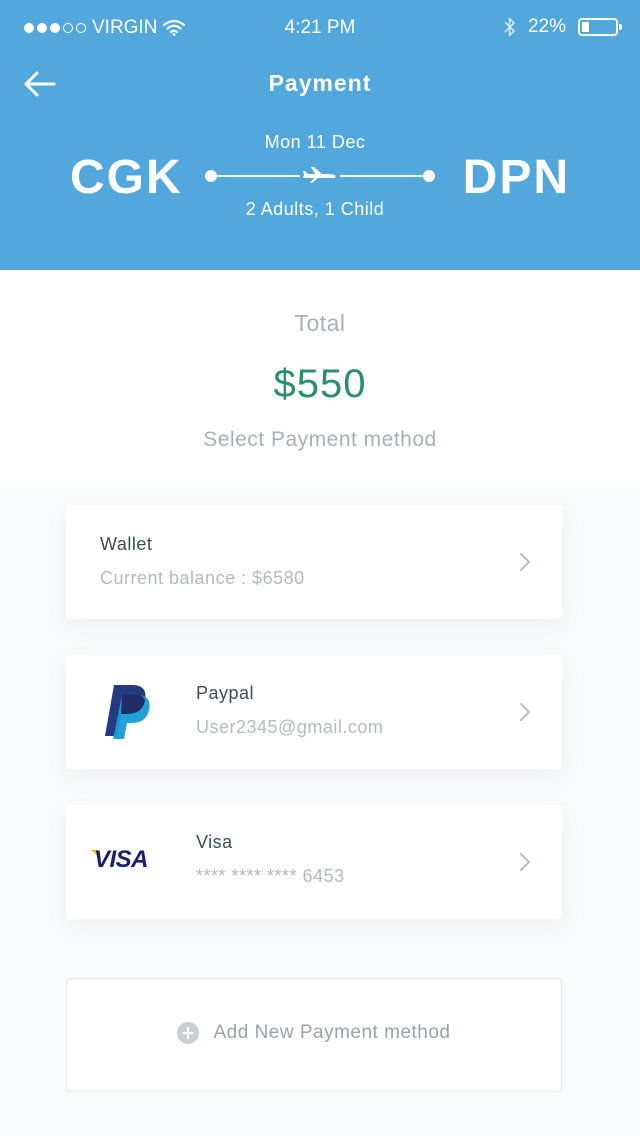 The height and width of the screenshot is (1136, 640). I want to click on paypal-option: Paypal User2345@gmail.com, so click(314, 712).